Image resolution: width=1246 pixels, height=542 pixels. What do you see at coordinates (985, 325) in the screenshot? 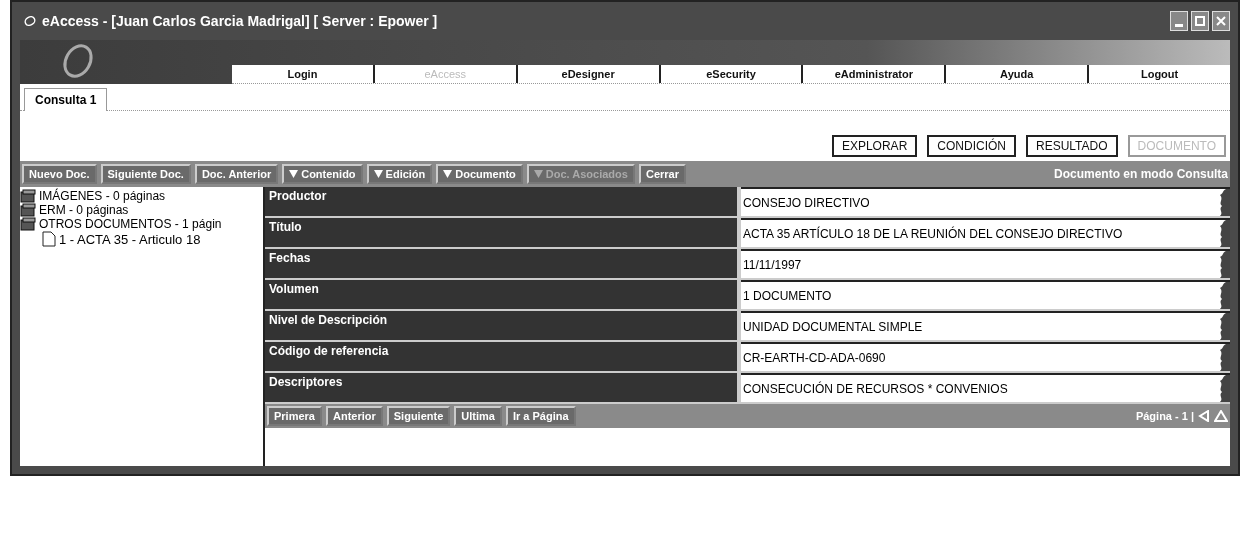
I see `field-value: UNIDAD DOCUMENTAL SIMPLE` at bounding box center [985, 325].